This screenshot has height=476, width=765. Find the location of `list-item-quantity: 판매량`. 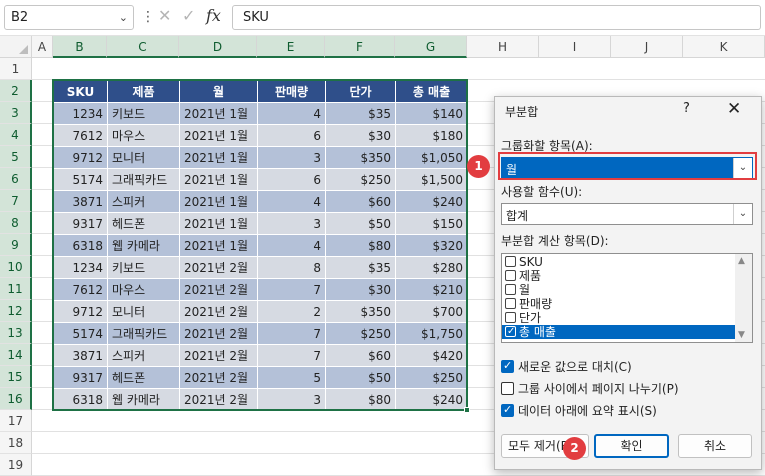

list-item-quantity: 판매량 is located at coordinates (619, 304).